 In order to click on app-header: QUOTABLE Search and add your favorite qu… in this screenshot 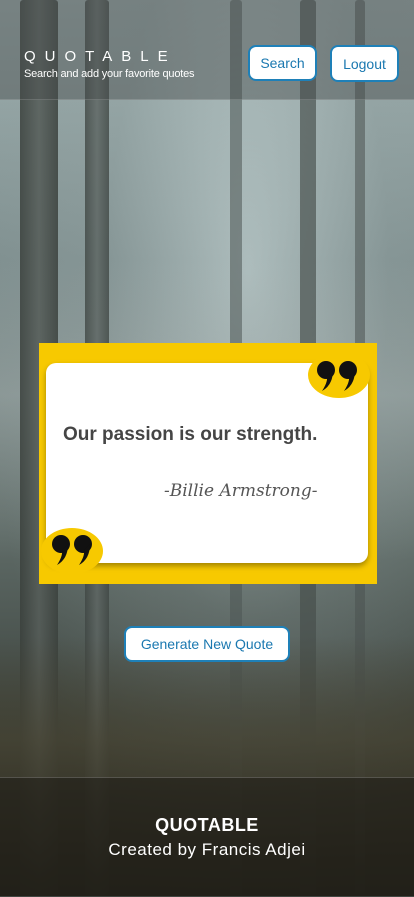, I will do `click(207, 50)`.